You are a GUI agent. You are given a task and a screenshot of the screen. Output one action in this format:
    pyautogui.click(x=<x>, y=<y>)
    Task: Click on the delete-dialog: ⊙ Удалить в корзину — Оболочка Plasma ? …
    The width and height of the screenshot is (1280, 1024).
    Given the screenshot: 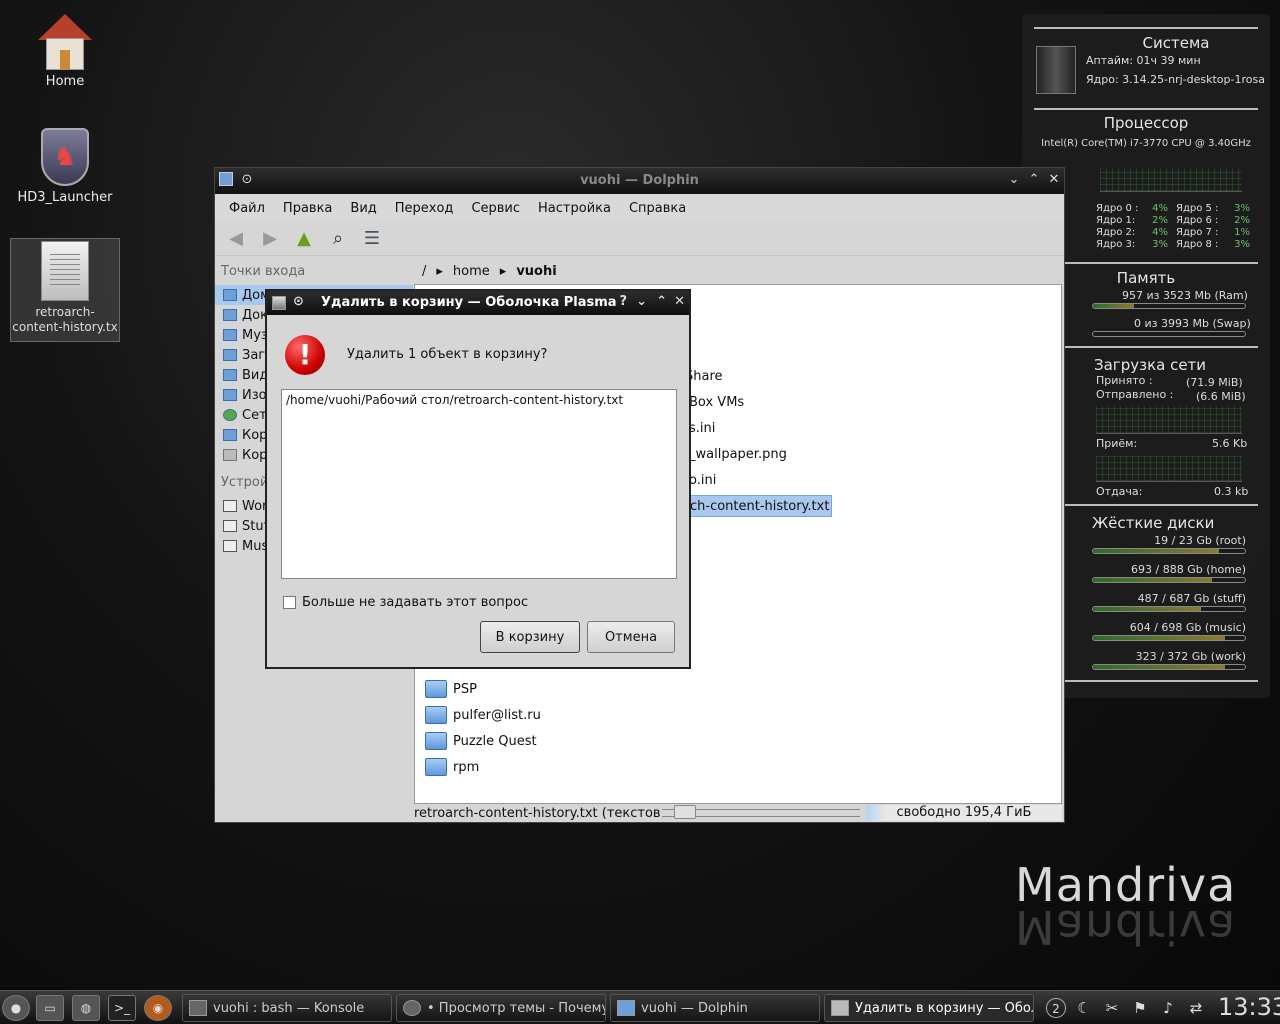 What is the action you would take?
    pyautogui.click(x=478, y=479)
    